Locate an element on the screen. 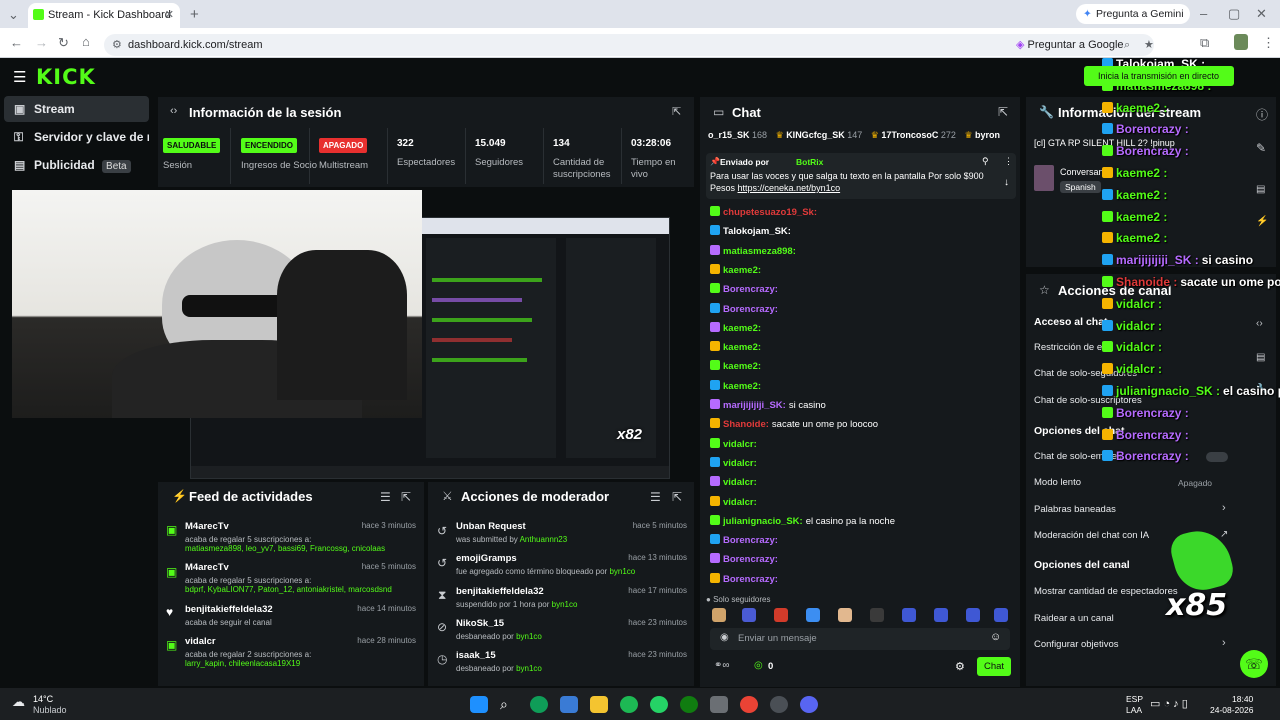 The image size is (1280, 720). chat-message: matiasmeza898: is located at coordinates (754, 252).